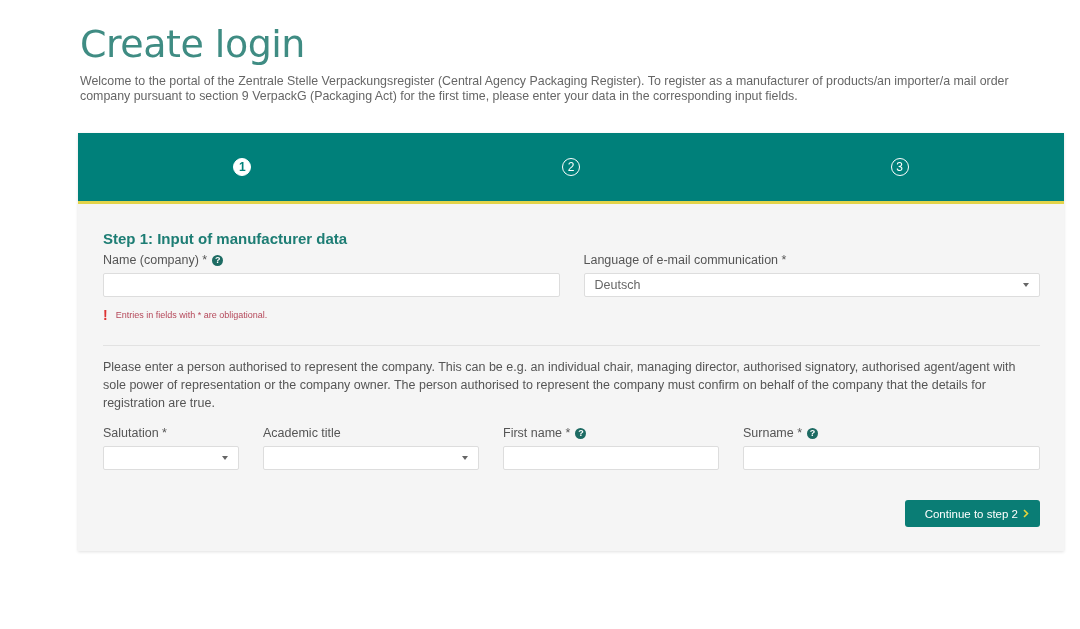 The height and width of the screenshot is (629, 1080). Describe the element at coordinates (773, 433) in the screenshot. I see `field-label: Surname *` at that location.